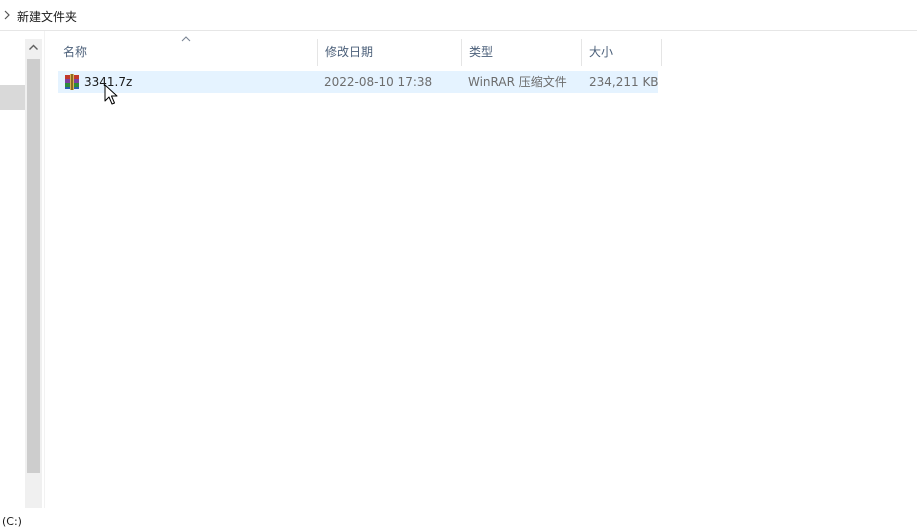 This screenshot has height=528, width=917. I want to click on scroll-thumb, so click(33, 266).